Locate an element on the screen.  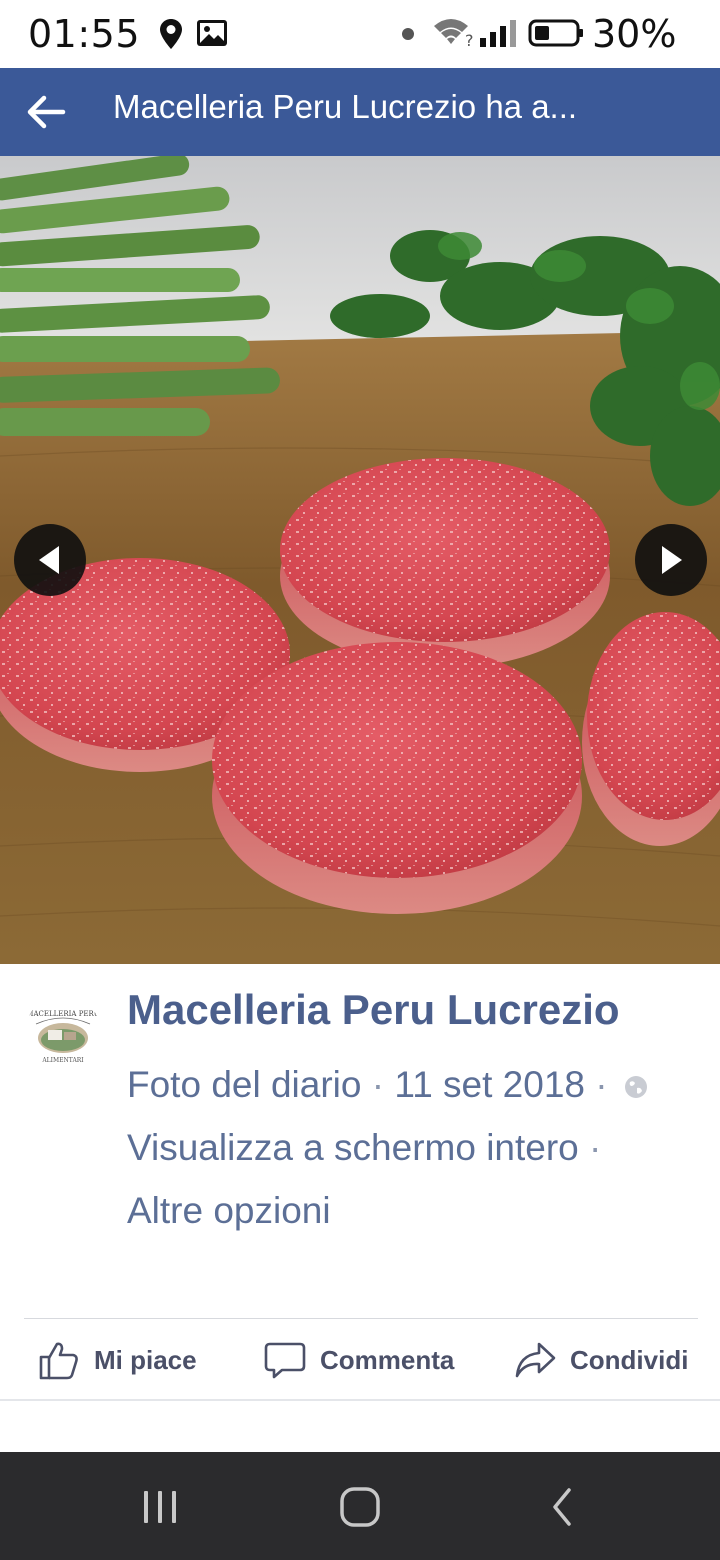
system-nav-bar is located at coordinates (360, 1506).